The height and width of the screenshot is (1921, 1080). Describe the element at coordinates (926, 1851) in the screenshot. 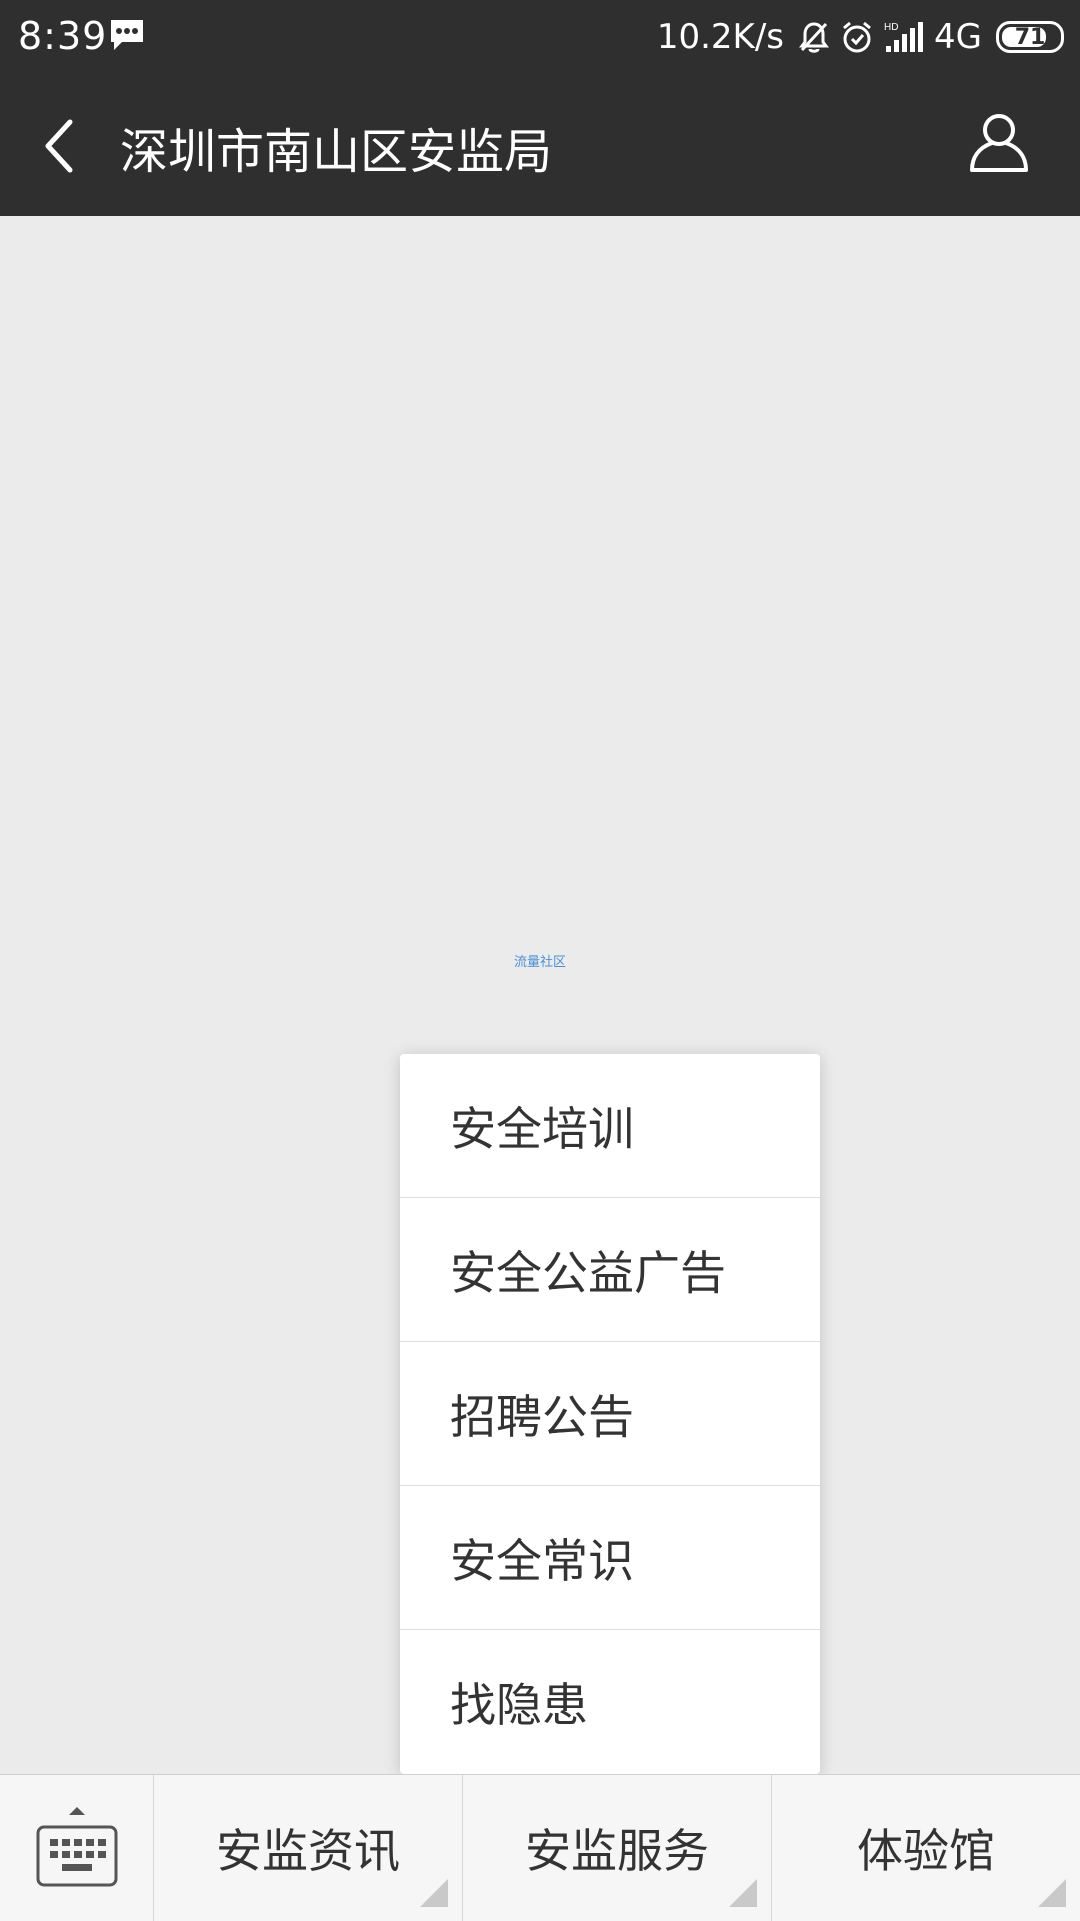

I see `tab-label: 体验馆` at that location.